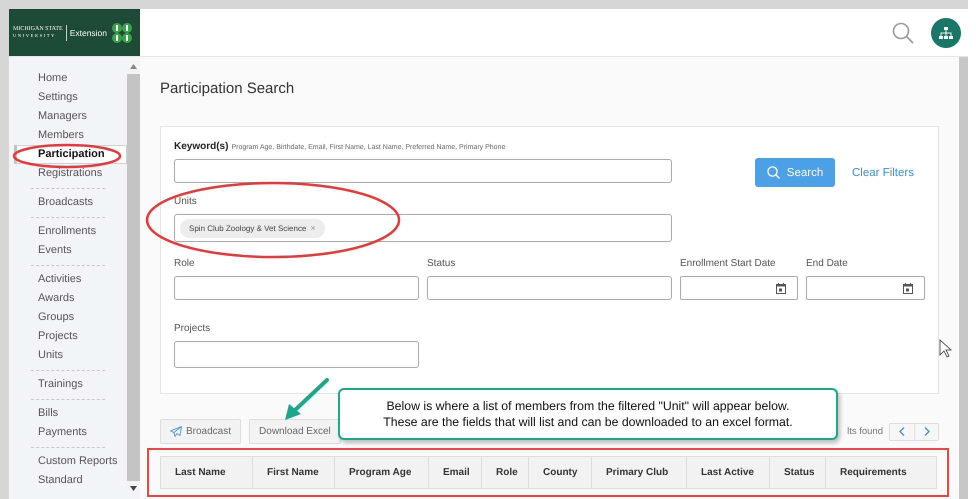  What do you see at coordinates (68, 298) in the screenshot?
I see `nav-link: Awards` at bounding box center [68, 298].